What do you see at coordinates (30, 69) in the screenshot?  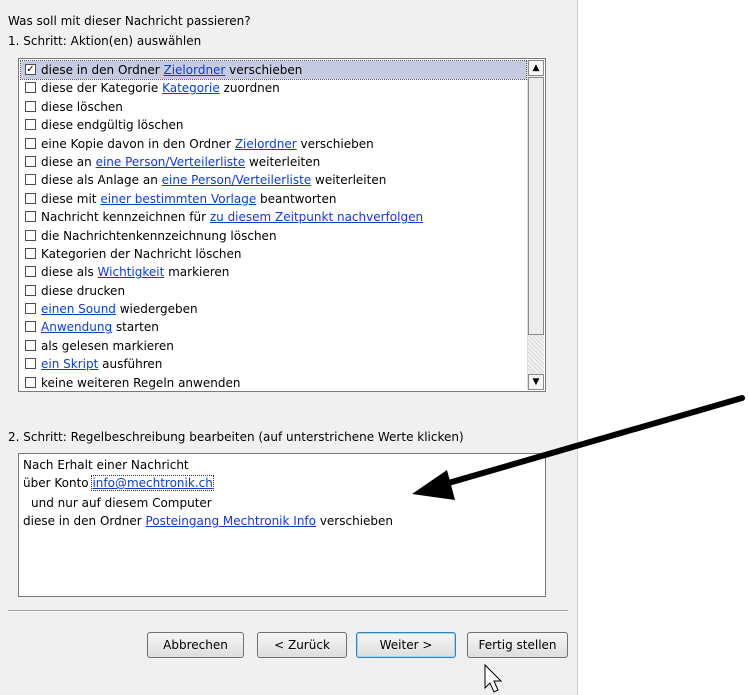 I see `action-checkbox: ✓` at bounding box center [30, 69].